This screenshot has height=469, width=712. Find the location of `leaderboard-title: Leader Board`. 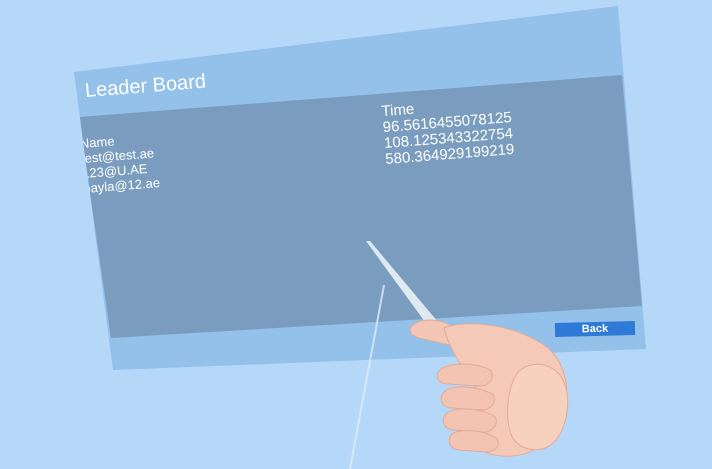

leaderboard-title: Leader Board is located at coordinates (145, 86).